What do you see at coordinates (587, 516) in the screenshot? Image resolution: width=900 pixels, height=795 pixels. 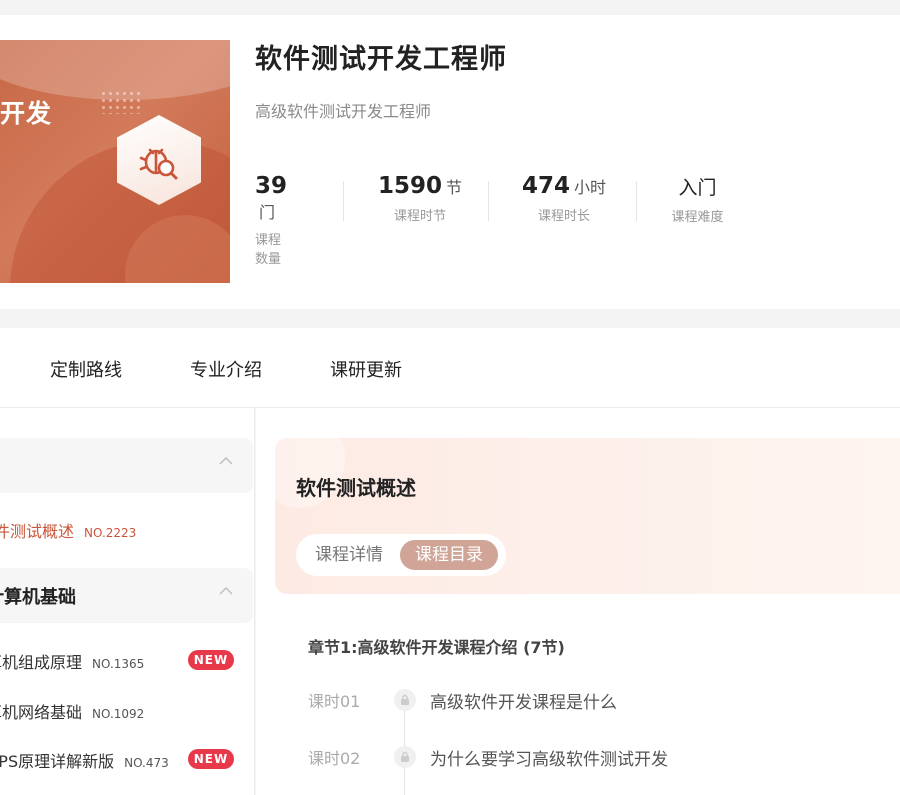 I see `course-info-panel: 软件测试概述 课程详情 课程目录` at bounding box center [587, 516].